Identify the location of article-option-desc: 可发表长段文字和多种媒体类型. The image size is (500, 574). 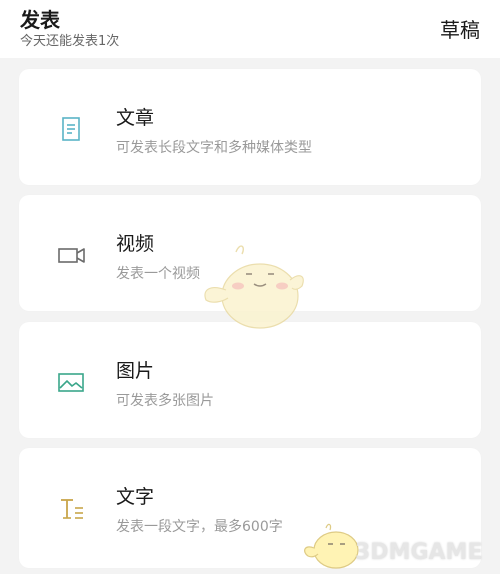
(214, 148).